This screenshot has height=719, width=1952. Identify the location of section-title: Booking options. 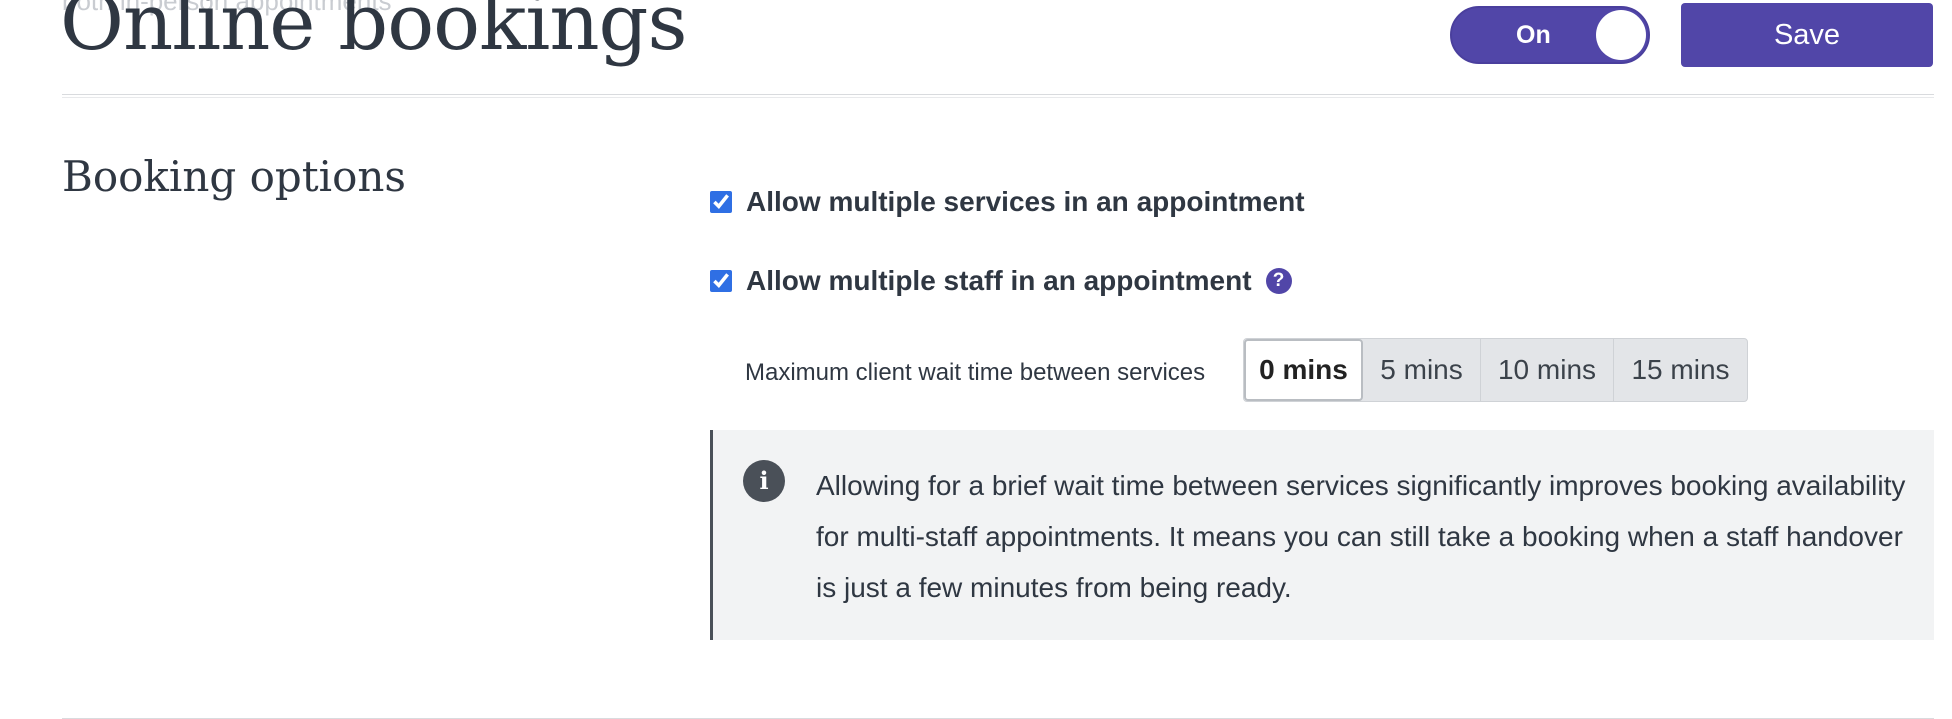
(234, 176).